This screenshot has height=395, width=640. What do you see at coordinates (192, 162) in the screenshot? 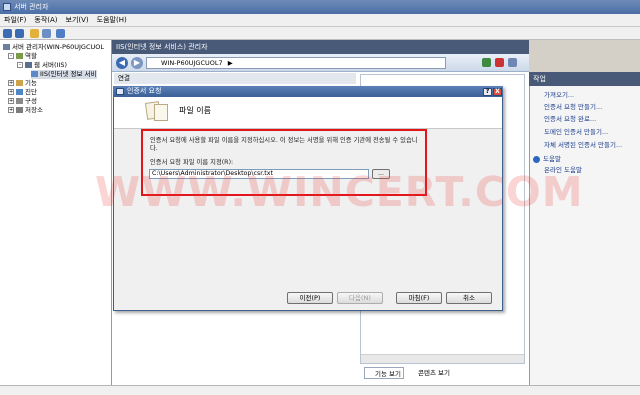
I see `path-label: 인증서 요청 파일 이름 지정(R):` at bounding box center [192, 162].